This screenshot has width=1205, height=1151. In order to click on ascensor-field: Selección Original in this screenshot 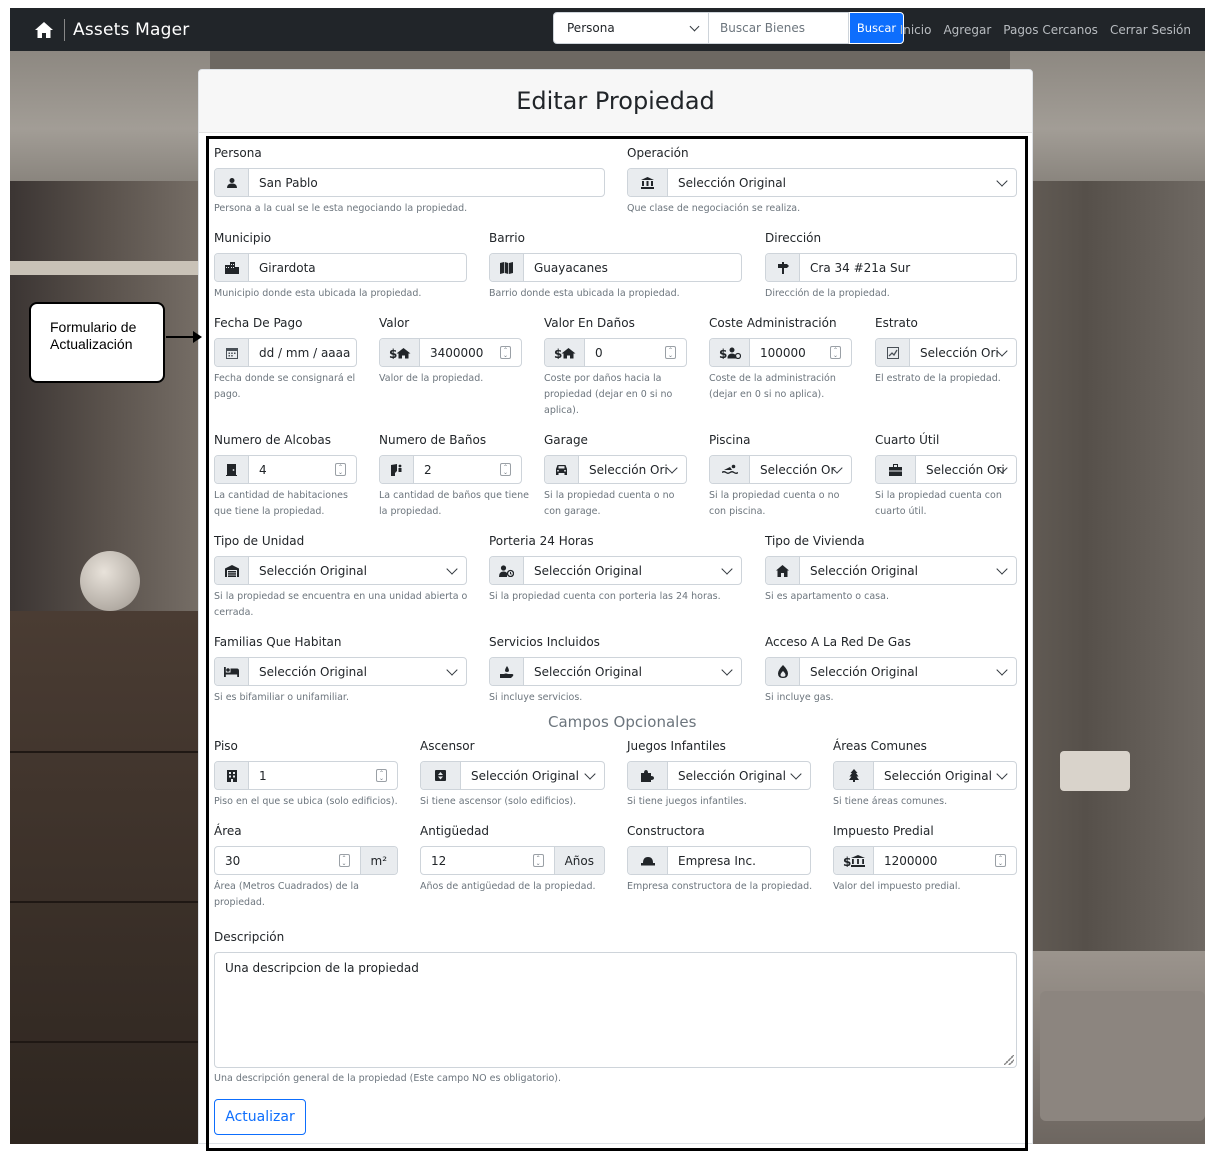, I will do `click(512, 775)`.